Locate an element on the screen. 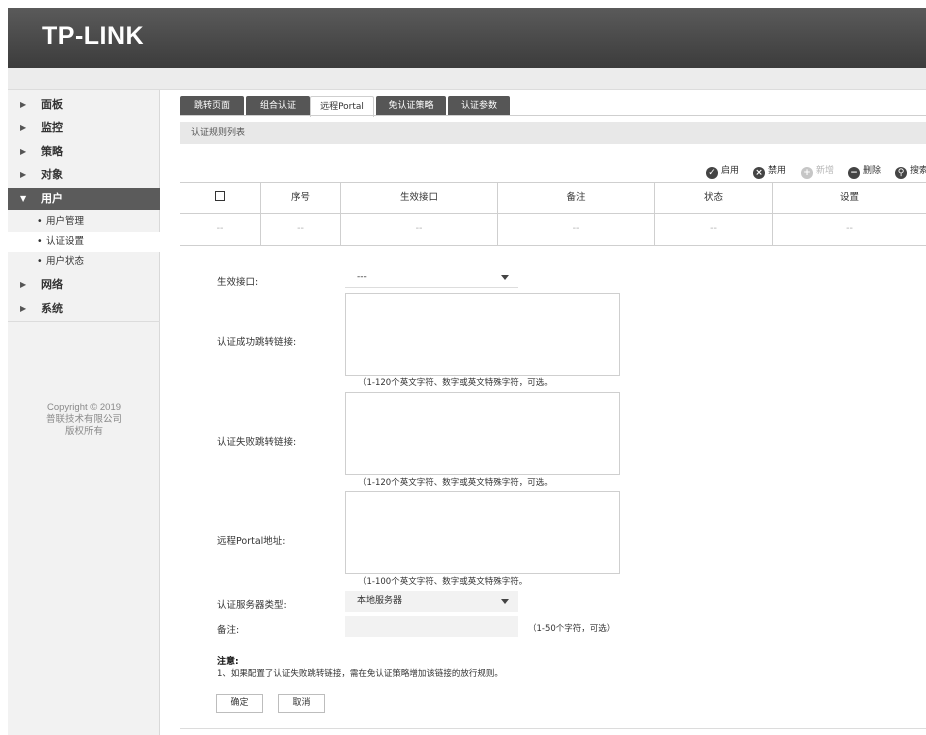 Image resolution: width=926 pixels, height=735 pixels. sidebar-item-network: ▶ 网络 is located at coordinates (84, 285).